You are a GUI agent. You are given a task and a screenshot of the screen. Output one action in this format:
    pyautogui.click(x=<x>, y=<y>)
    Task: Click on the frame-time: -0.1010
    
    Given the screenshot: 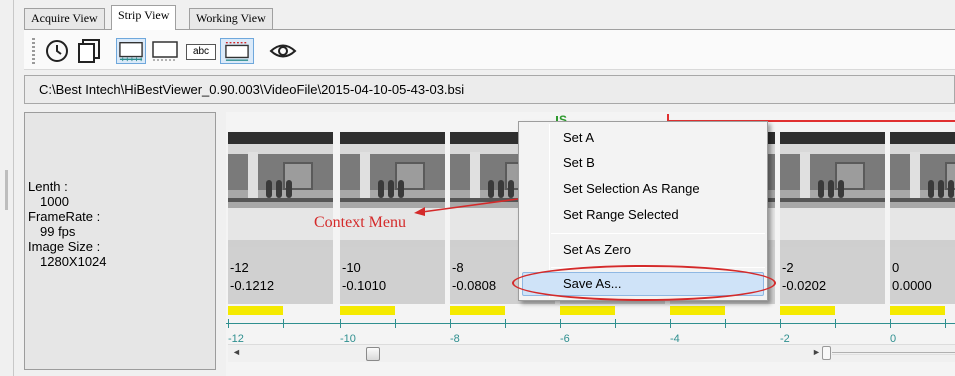 What is the action you would take?
    pyautogui.click(x=364, y=285)
    